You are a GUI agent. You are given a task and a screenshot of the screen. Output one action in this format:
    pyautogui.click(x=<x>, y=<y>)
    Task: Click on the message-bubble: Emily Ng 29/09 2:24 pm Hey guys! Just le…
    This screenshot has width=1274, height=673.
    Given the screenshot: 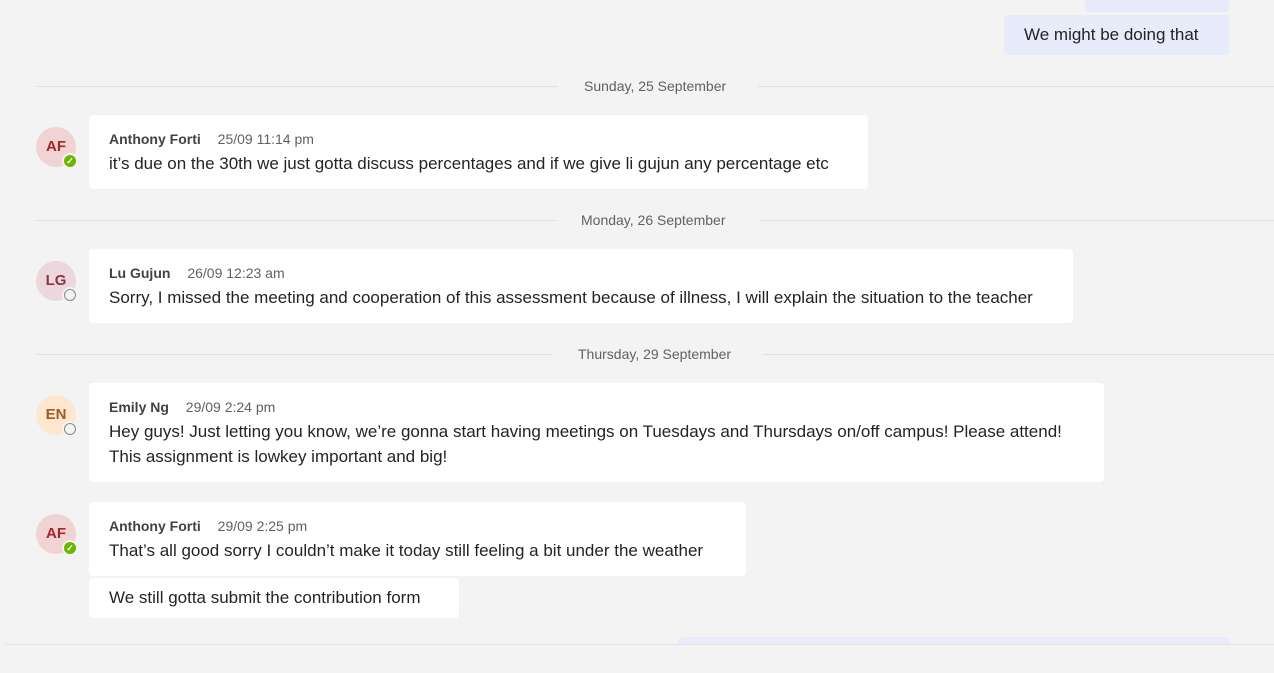 What is the action you would take?
    pyautogui.click(x=596, y=432)
    